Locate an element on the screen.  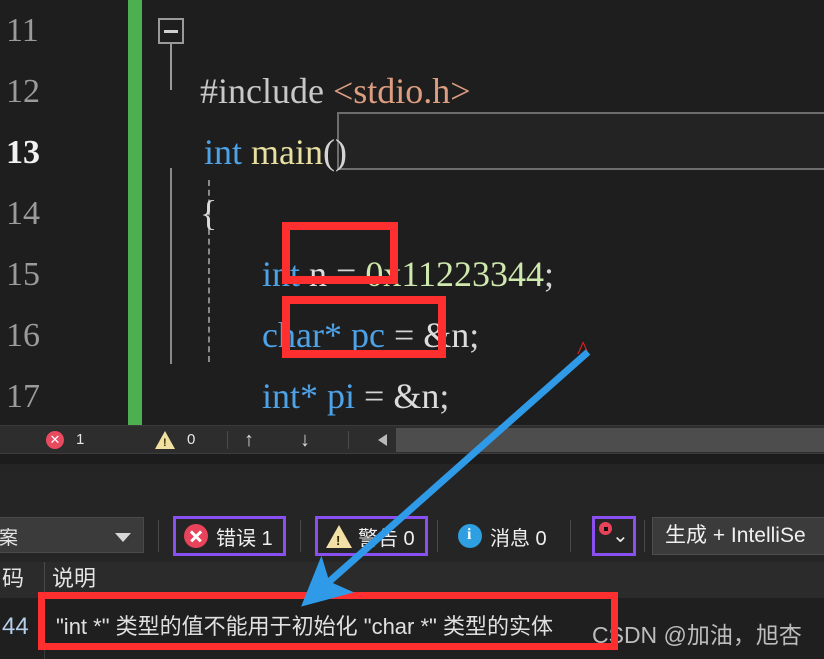
build-intellisense-dropdown: 生成 + IntelliSe is located at coordinates (738, 536).